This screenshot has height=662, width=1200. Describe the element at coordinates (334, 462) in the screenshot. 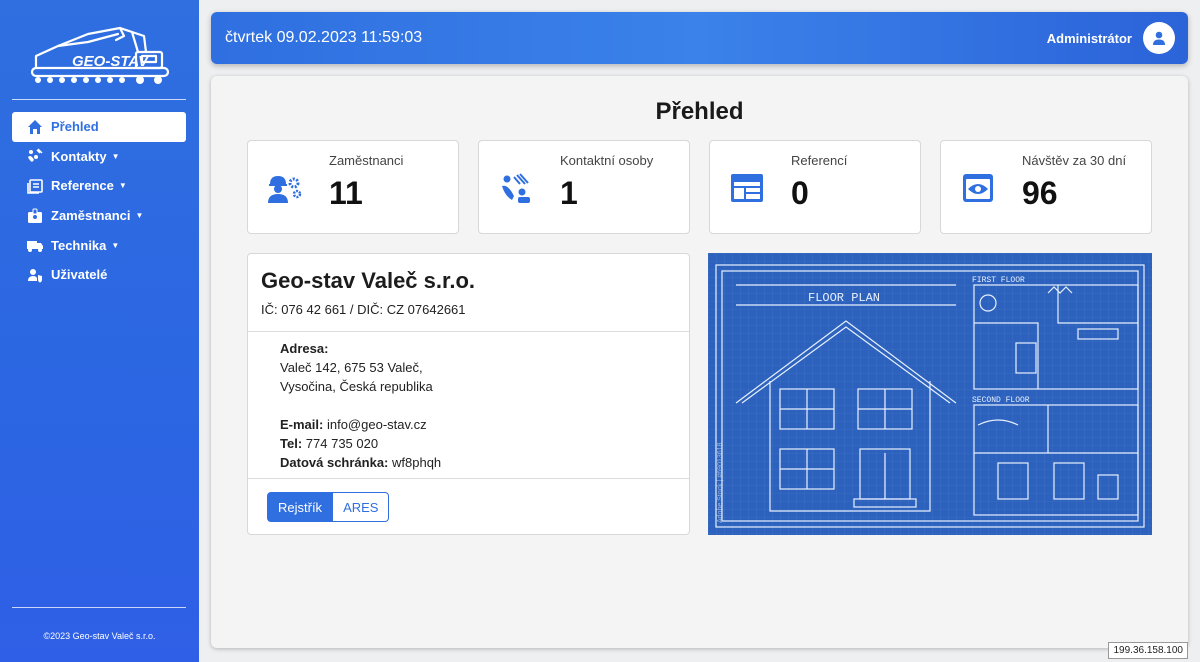

I see `databox-label: Datová schránka:` at that location.